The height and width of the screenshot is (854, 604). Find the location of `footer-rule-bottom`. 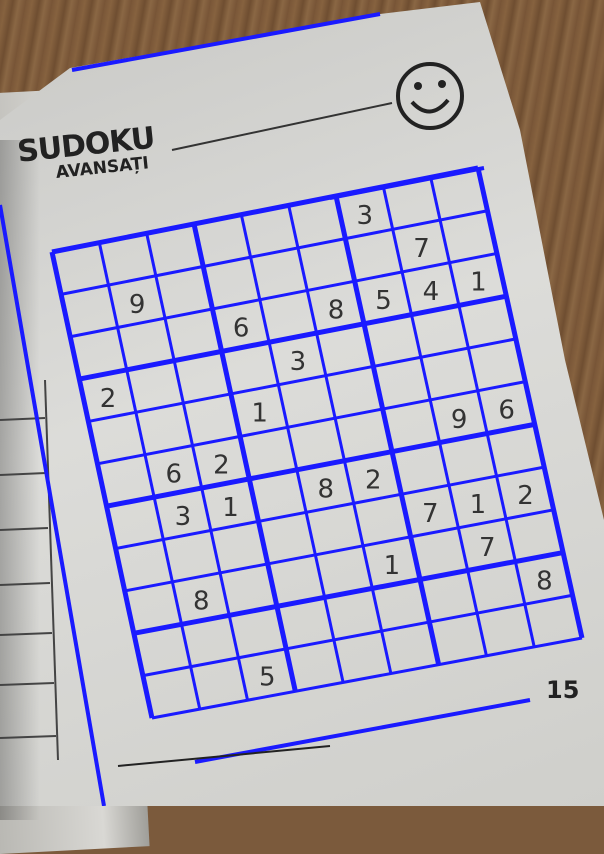

footer-rule-bottom is located at coordinates (224, 756).